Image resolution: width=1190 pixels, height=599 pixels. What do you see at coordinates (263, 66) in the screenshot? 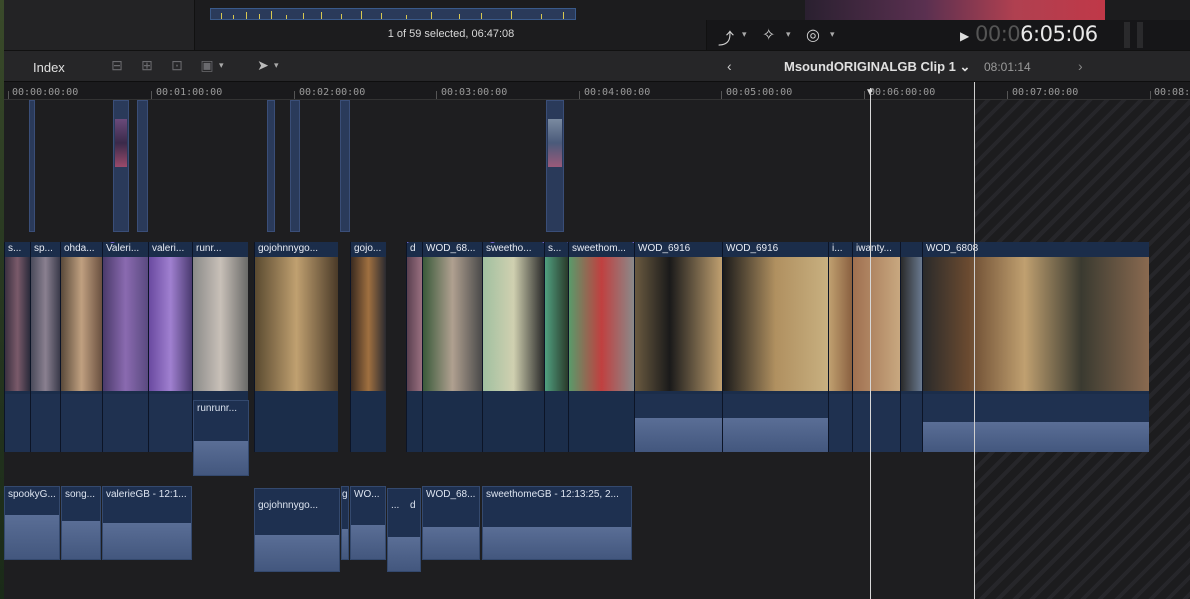
I see `select-tool-icon: ➤` at bounding box center [263, 66].